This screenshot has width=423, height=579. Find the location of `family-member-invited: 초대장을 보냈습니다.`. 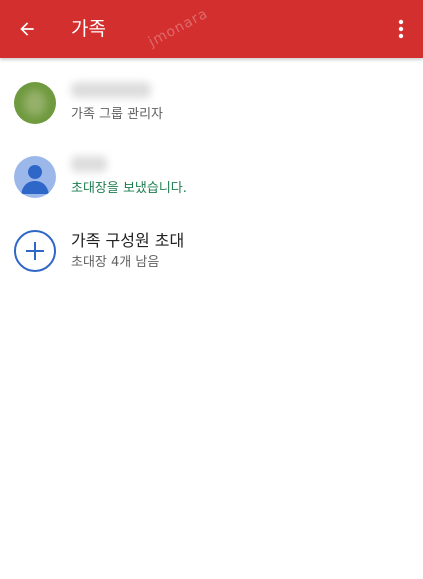

family-member-invited: 초대장을 보냈습니다. is located at coordinates (211, 178).